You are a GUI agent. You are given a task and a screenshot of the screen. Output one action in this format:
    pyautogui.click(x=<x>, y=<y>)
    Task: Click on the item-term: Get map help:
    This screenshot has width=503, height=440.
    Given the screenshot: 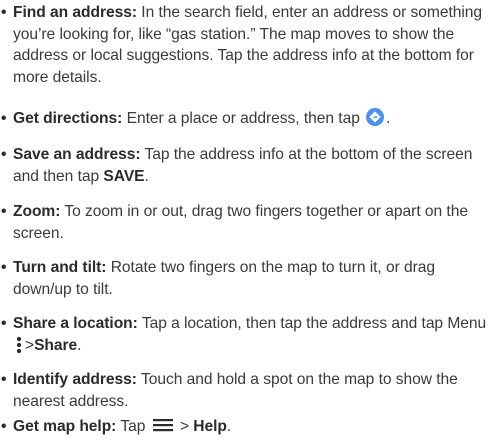 What is the action you would take?
    pyautogui.click(x=65, y=426)
    